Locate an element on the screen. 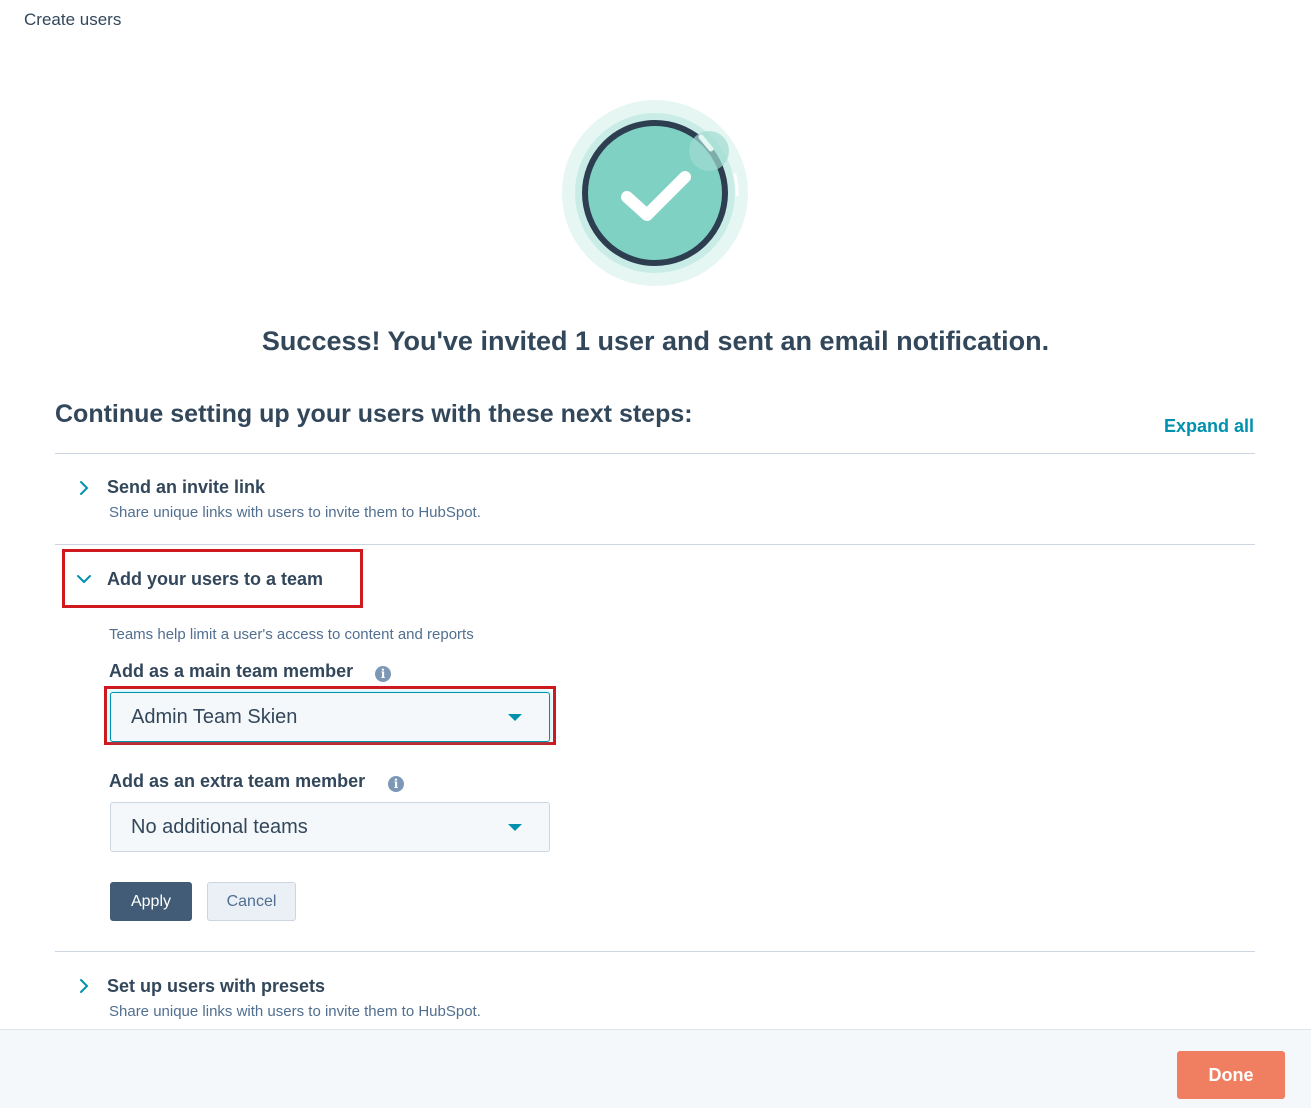 Image resolution: width=1311 pixels, height=1108 pixels. step-set-up-presets: Set up users with presets is located at coordinates (216, 986).